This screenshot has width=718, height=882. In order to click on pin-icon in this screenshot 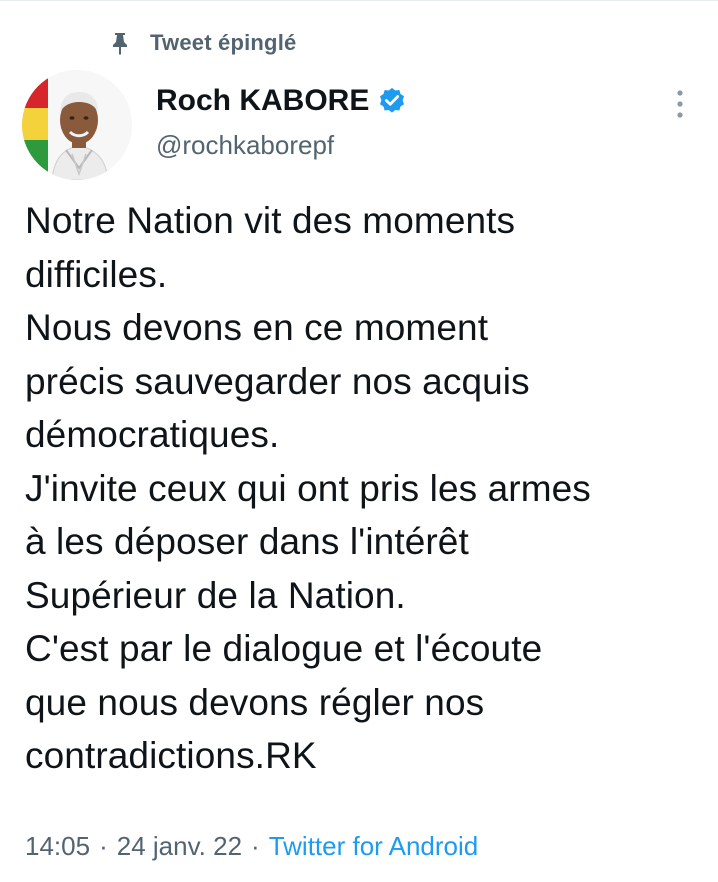, I will do `click(120, 43)`.